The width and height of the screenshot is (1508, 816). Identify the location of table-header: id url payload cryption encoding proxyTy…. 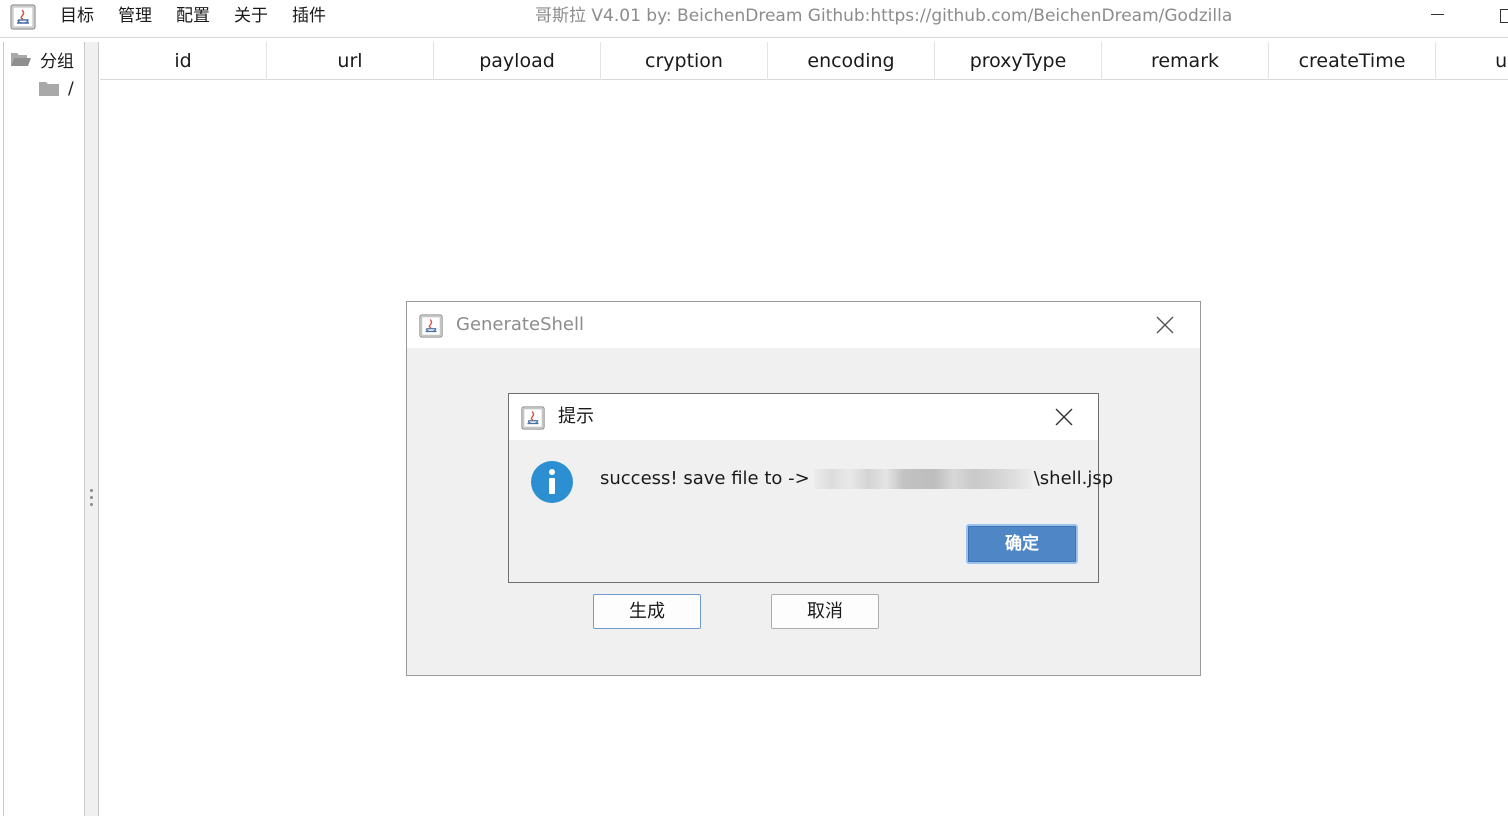
(804, 61).